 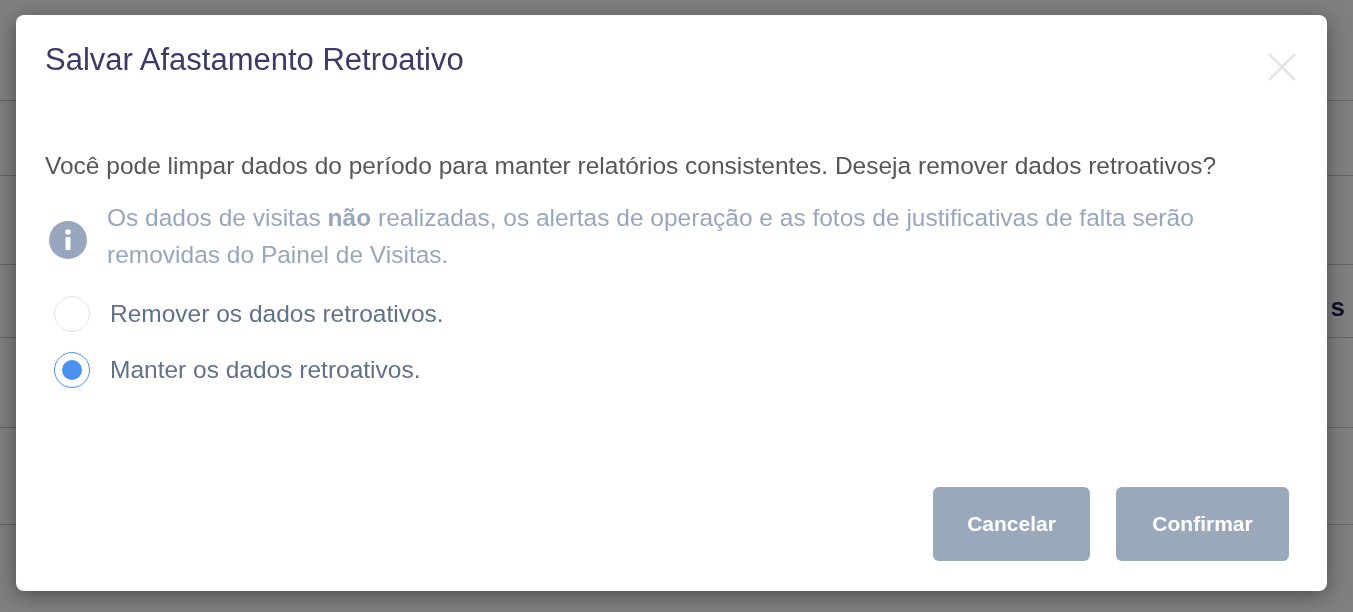 I want to click on close-button, so click(x=1282, y=67).